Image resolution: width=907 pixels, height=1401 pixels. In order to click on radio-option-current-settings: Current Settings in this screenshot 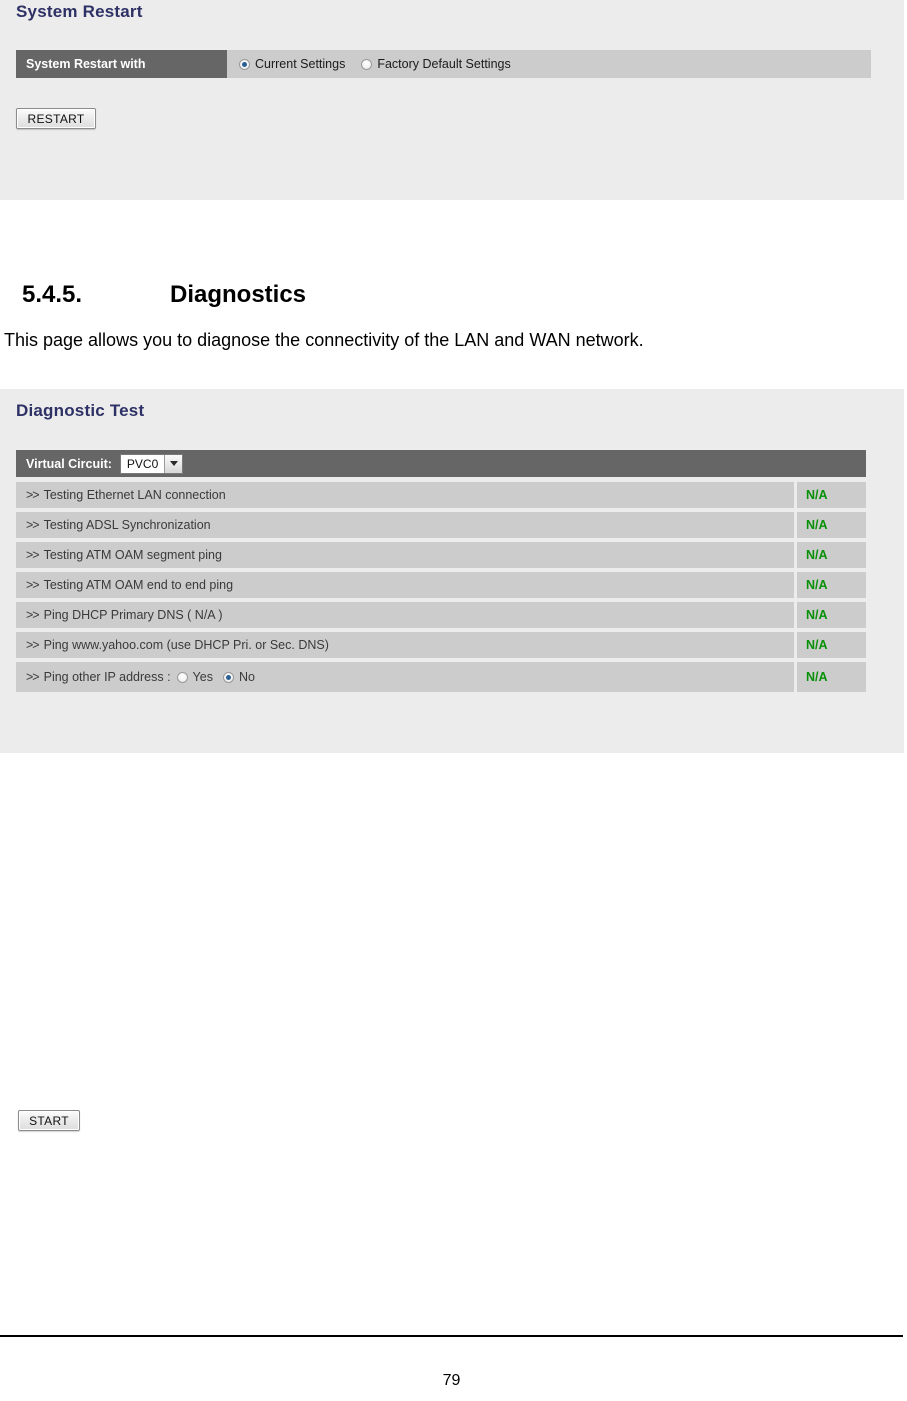, I will do `click(292, 64)`.